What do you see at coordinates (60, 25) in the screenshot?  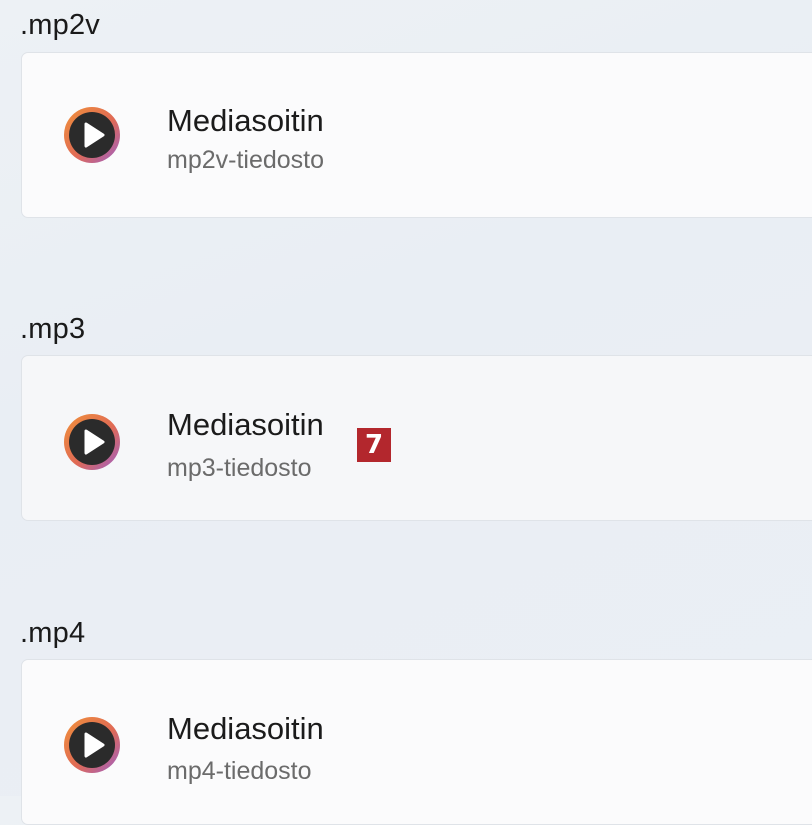 I see `extension-label: .mp2v` at bounding box center [60, 25].